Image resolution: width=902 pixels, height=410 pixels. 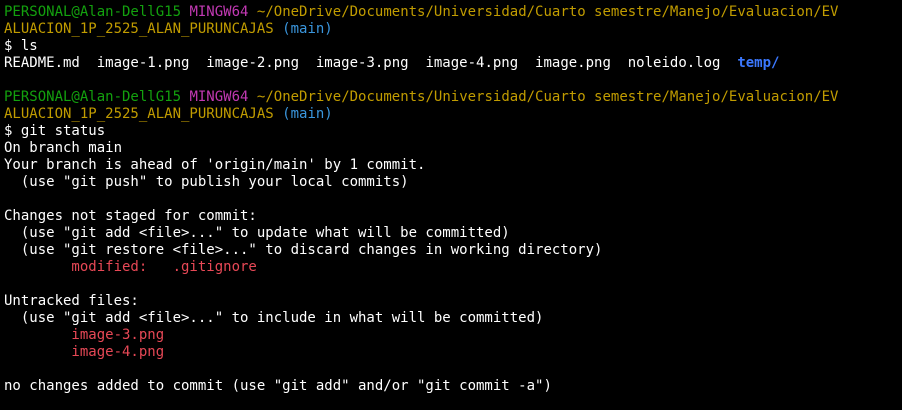 I want to click on status-untracked-header: Untracked files:, so click(x=71, y=301).